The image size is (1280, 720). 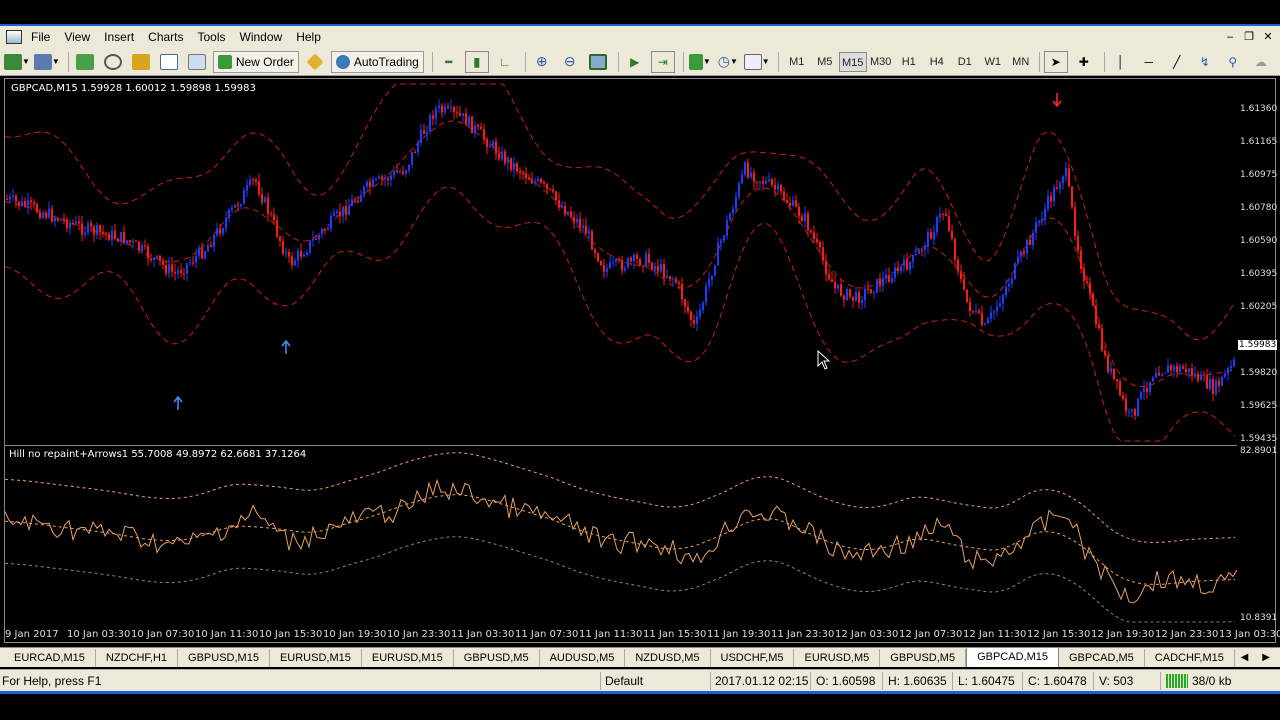 I want to click on timeframe-d1: D1, so click(x=965, y=62).